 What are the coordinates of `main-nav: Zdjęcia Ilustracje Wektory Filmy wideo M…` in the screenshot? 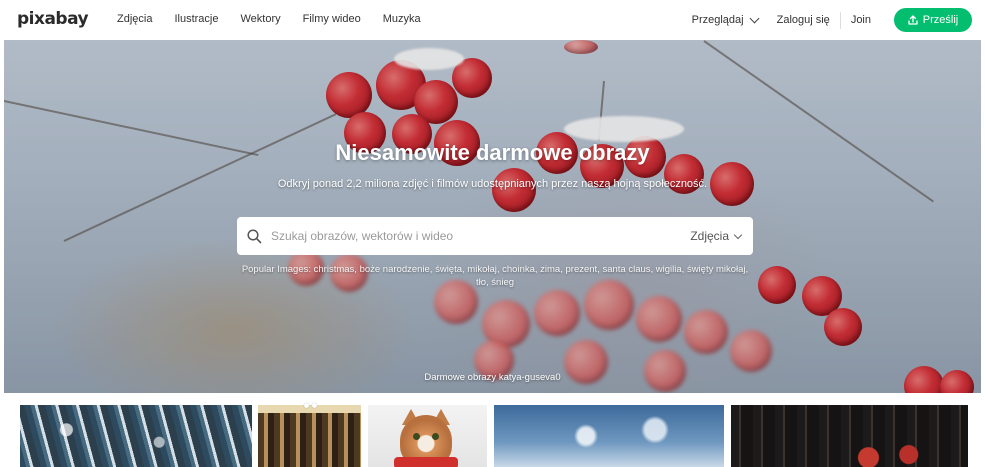 It's located at (280, 19).